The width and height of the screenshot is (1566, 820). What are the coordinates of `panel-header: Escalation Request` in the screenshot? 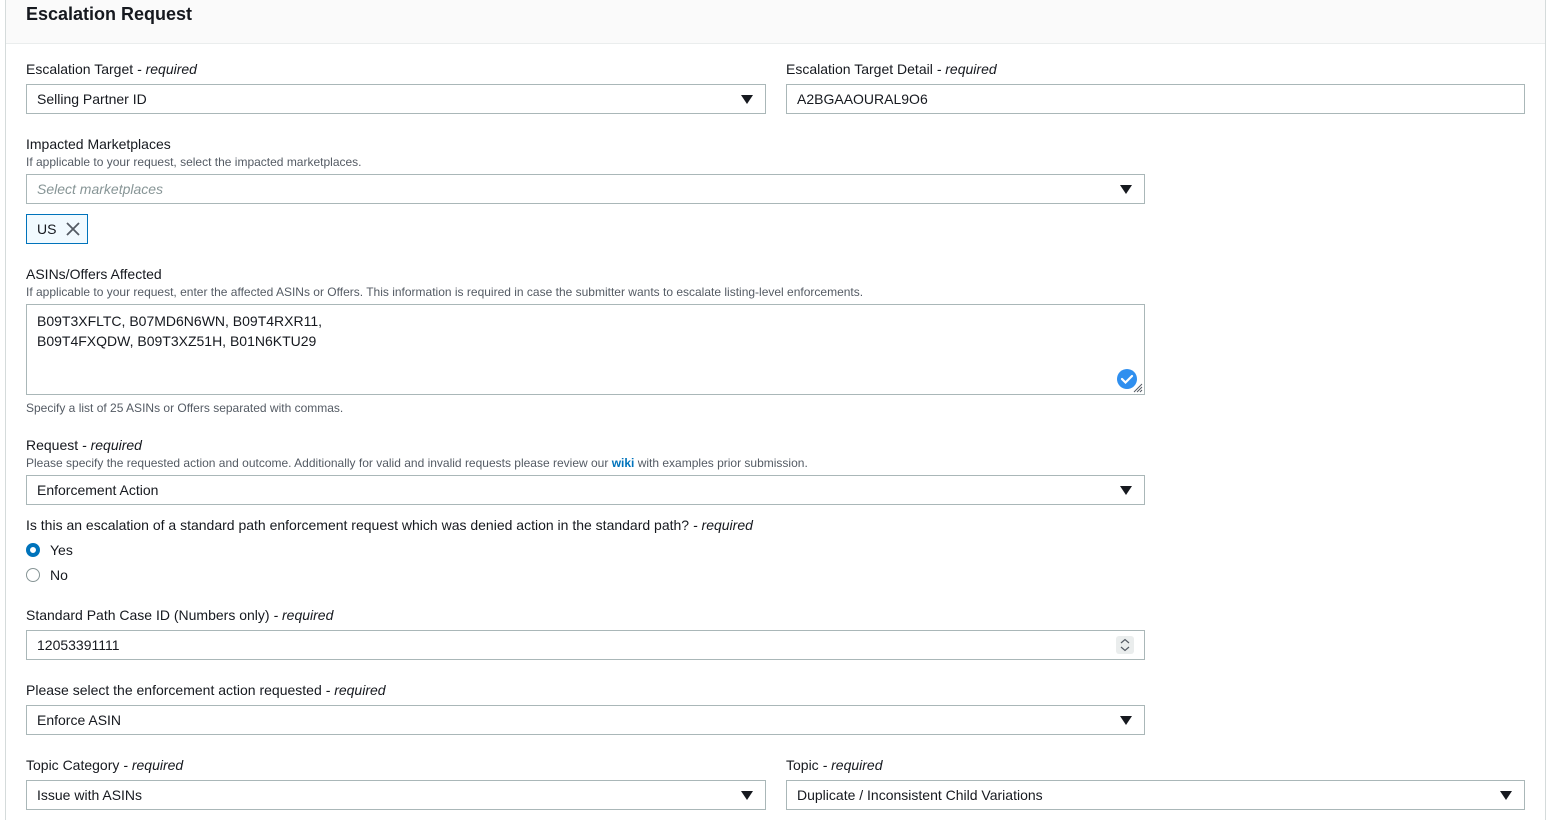 It's located at (775, 22).